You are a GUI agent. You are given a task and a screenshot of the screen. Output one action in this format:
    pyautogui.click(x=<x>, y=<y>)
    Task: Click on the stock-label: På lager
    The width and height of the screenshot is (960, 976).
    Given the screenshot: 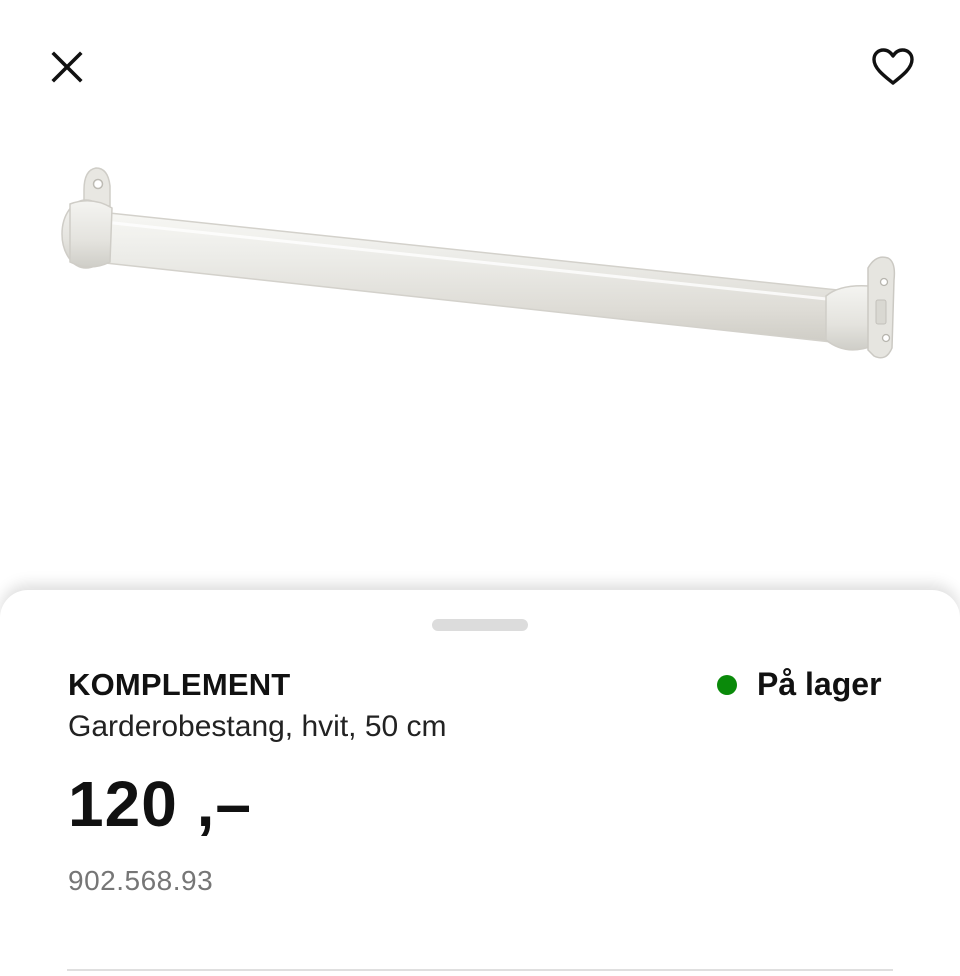 What is the action you would take?
    pyautogui.click(x=819, y=684)
    